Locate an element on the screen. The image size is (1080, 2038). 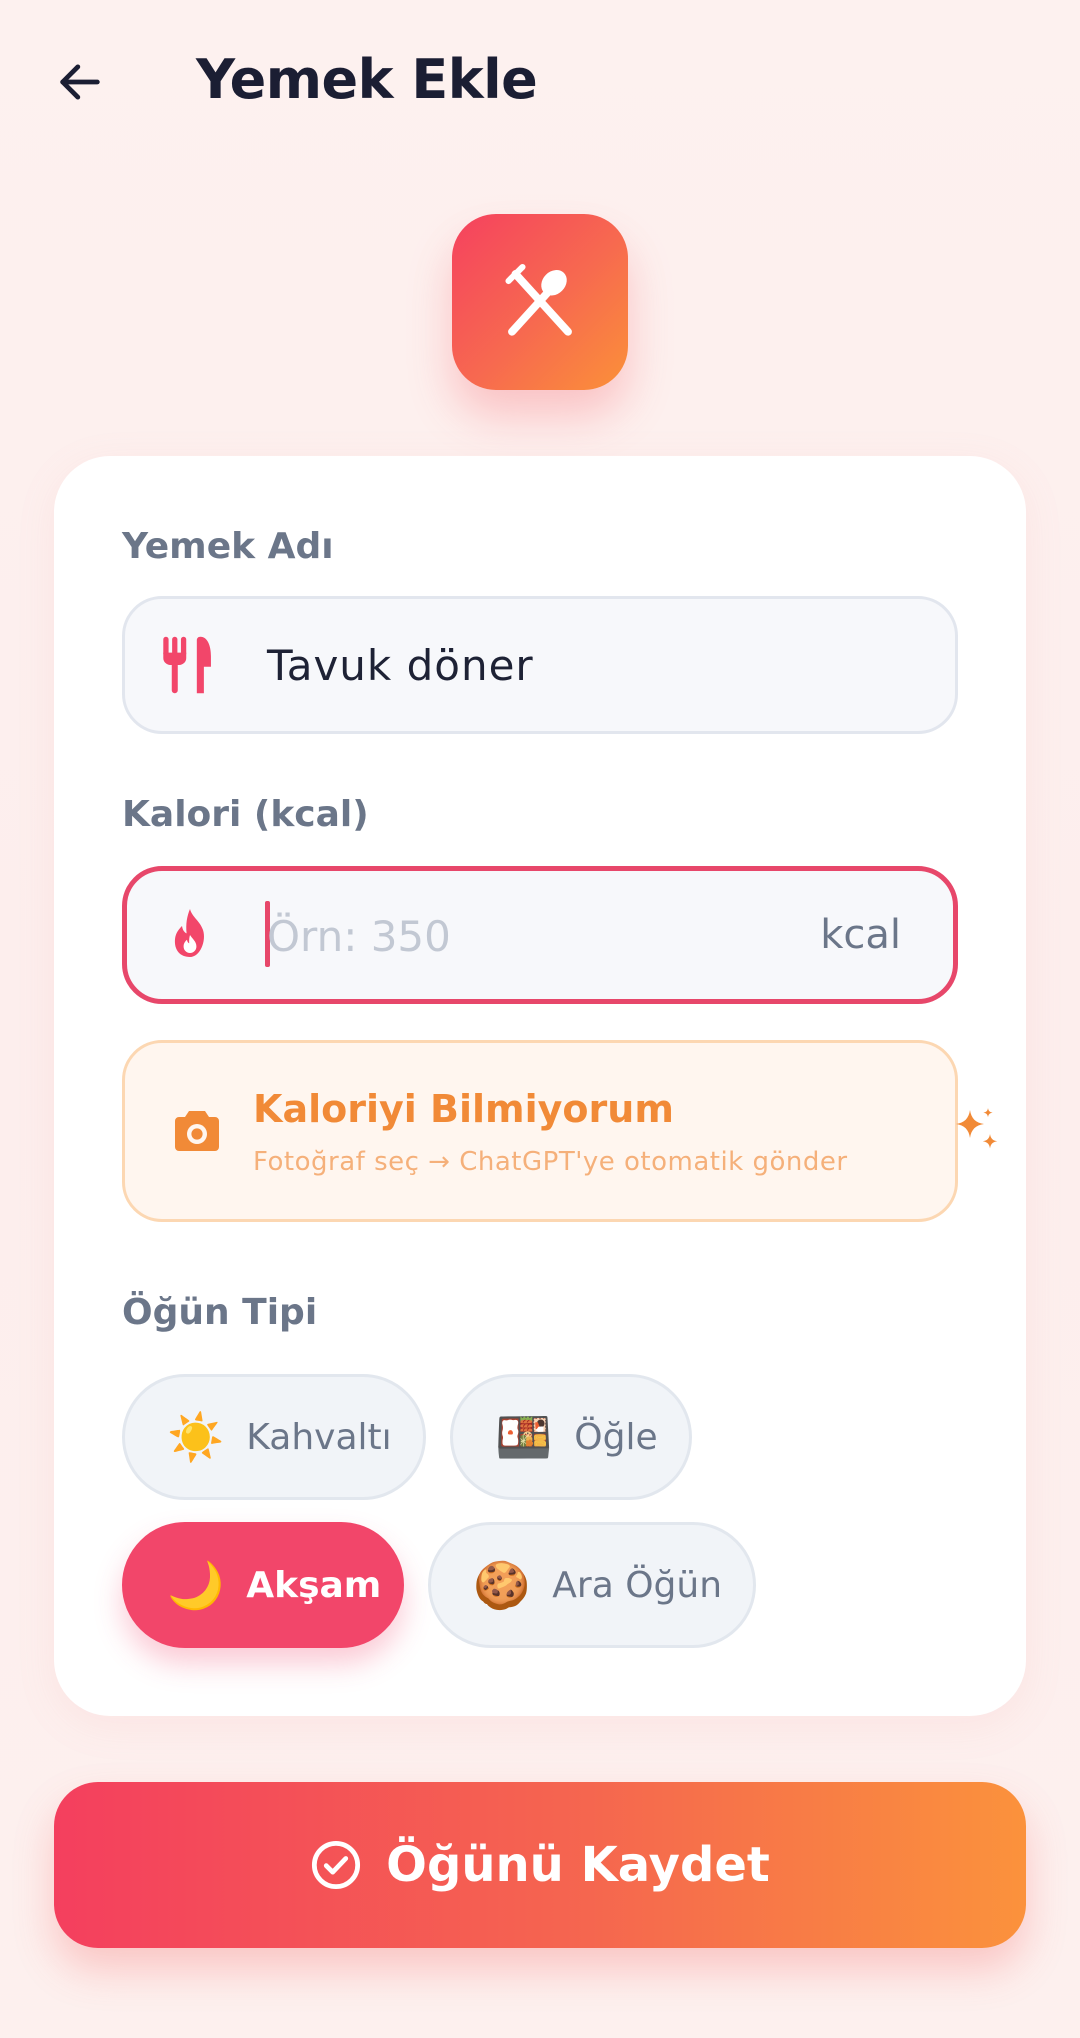
food-name-field: Tavuk döner is located at coordinates (540, 665).